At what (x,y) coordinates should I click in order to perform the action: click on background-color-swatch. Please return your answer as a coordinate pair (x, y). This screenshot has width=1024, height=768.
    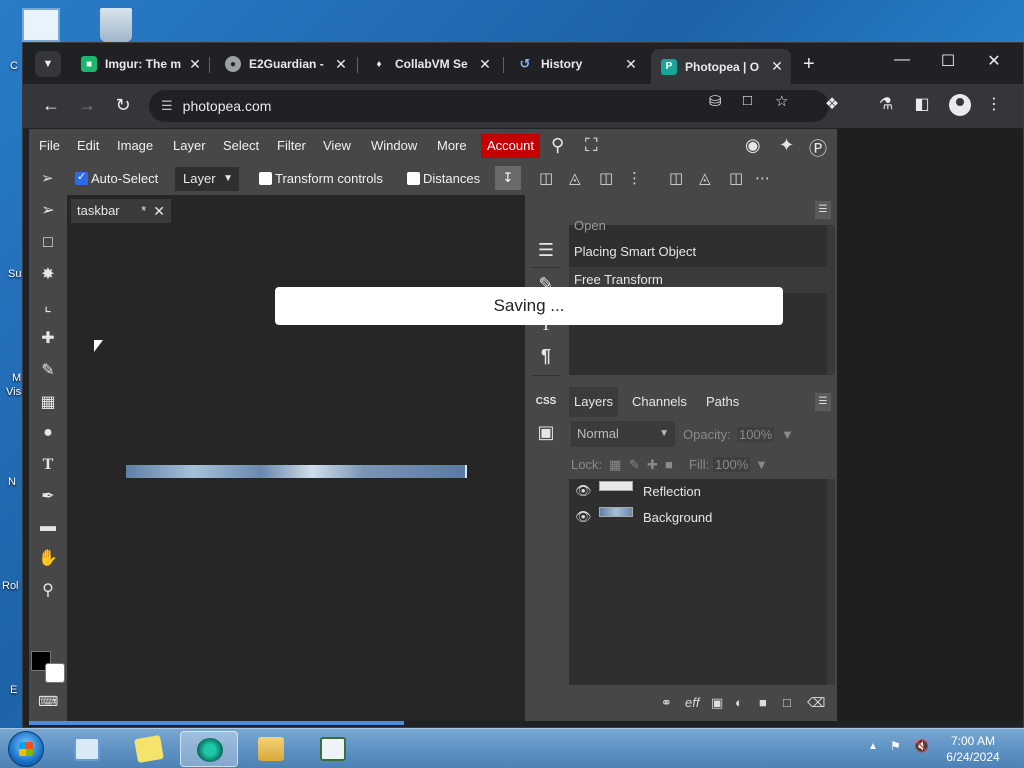
    Looking at the image, I should click on (55, 673).